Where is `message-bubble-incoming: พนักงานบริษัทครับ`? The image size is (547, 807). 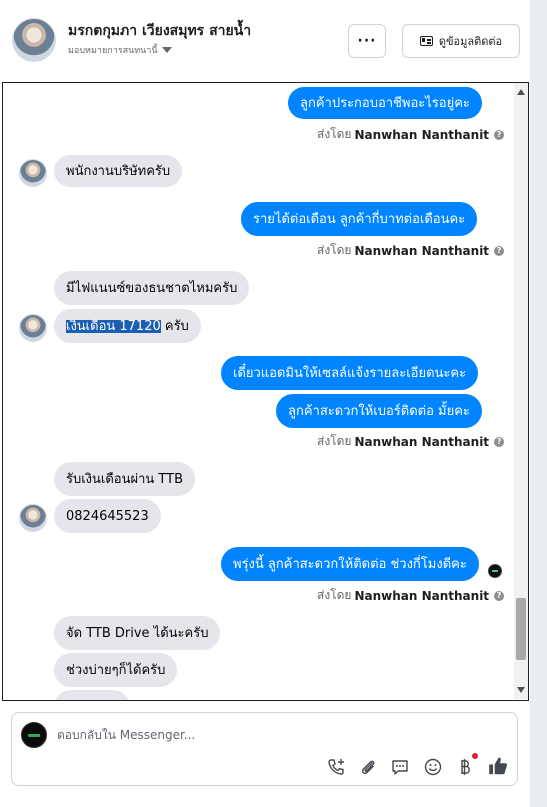 message-bubble-incoming: พนักงานบริษัทครับ is located at coordinates (118, 171).